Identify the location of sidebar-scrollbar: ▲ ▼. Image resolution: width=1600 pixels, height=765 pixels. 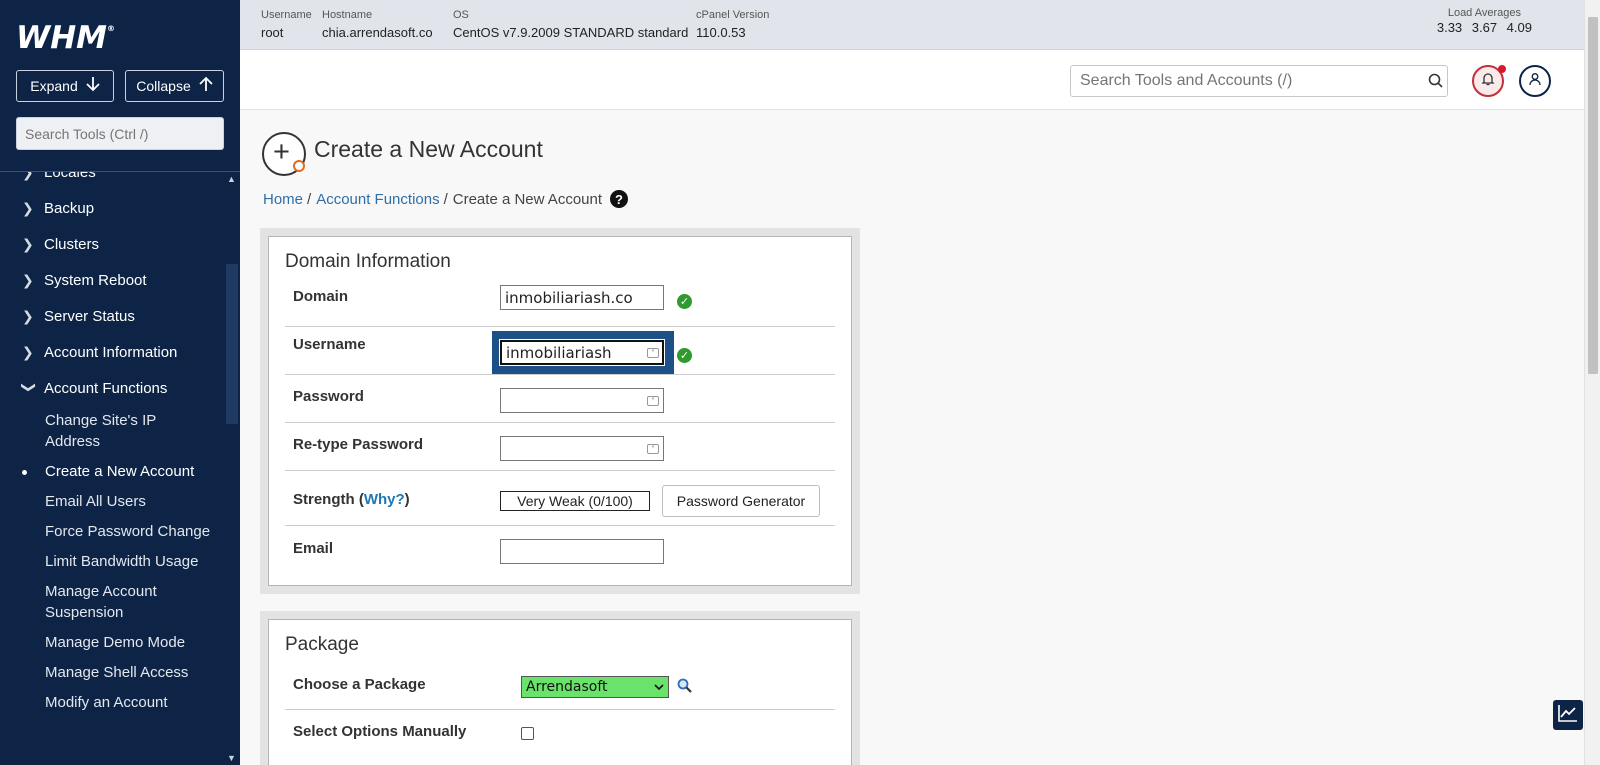
(232, 468).